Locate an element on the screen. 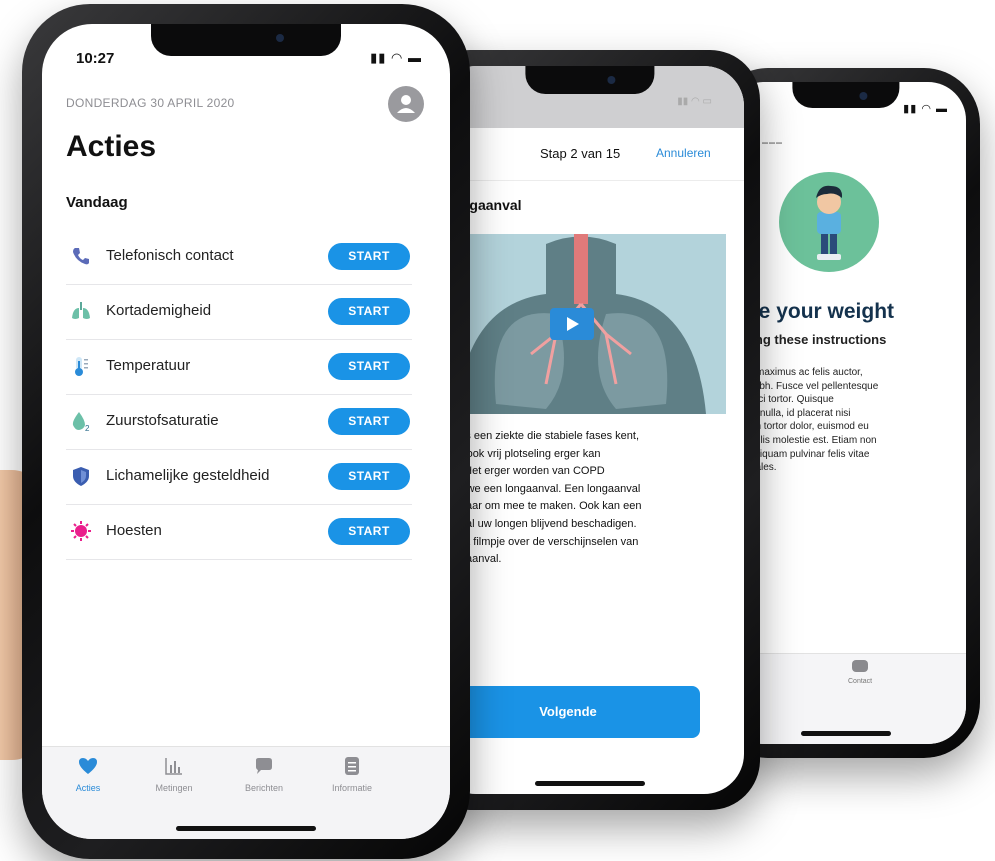  video-player is located at coordinates (581, 324).